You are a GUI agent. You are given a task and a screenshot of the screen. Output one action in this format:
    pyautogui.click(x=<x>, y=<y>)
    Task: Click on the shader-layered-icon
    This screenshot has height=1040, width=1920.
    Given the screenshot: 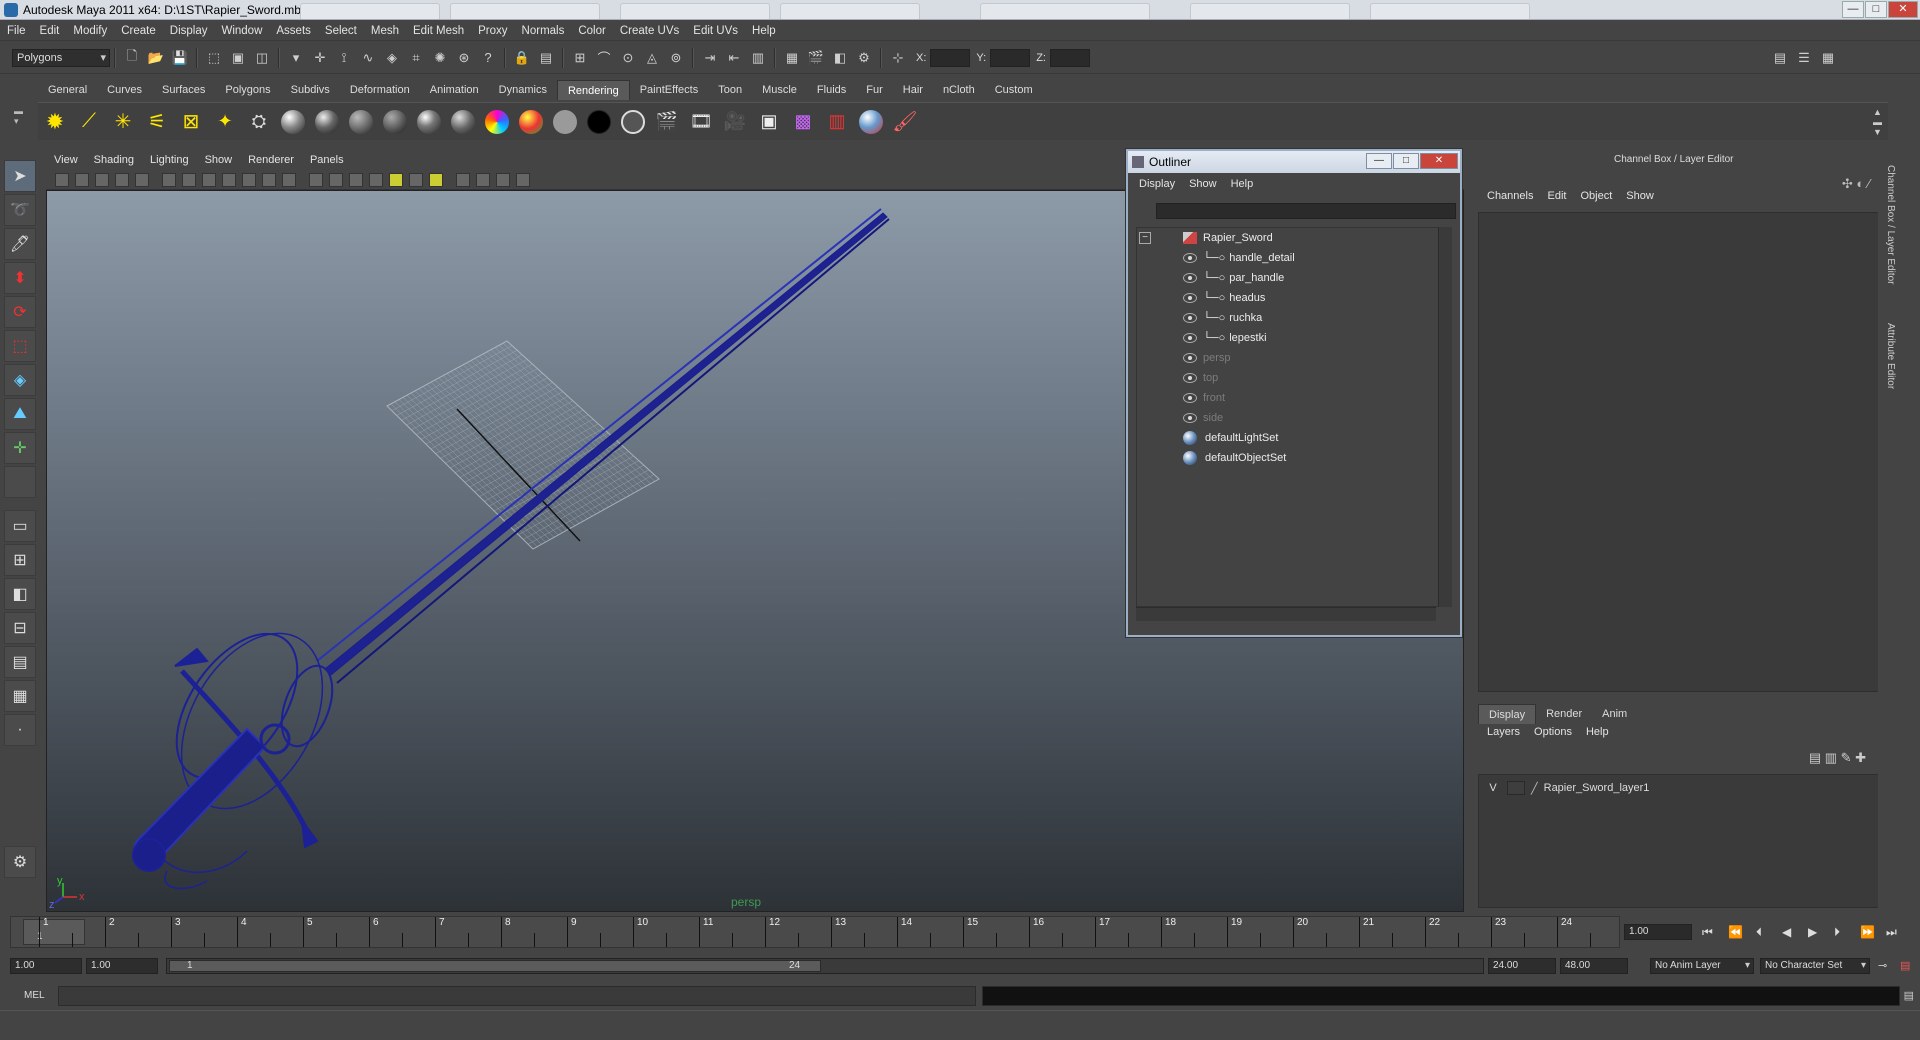 What is the action you would take?
    pyautogui.click(x=395, y=122)
    